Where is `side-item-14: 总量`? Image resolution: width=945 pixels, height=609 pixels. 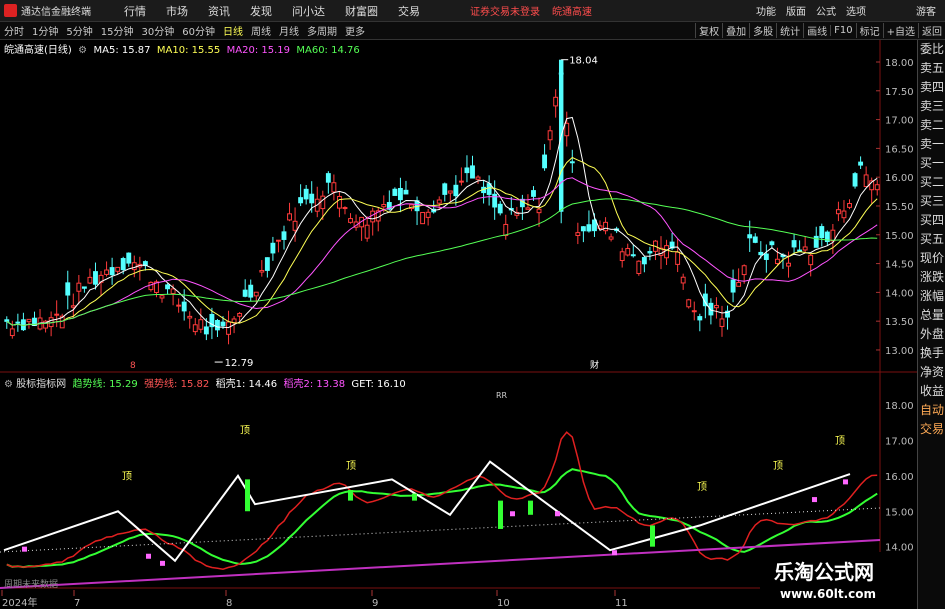
side-item-14: 总量 is located at coordinates (931, 315).